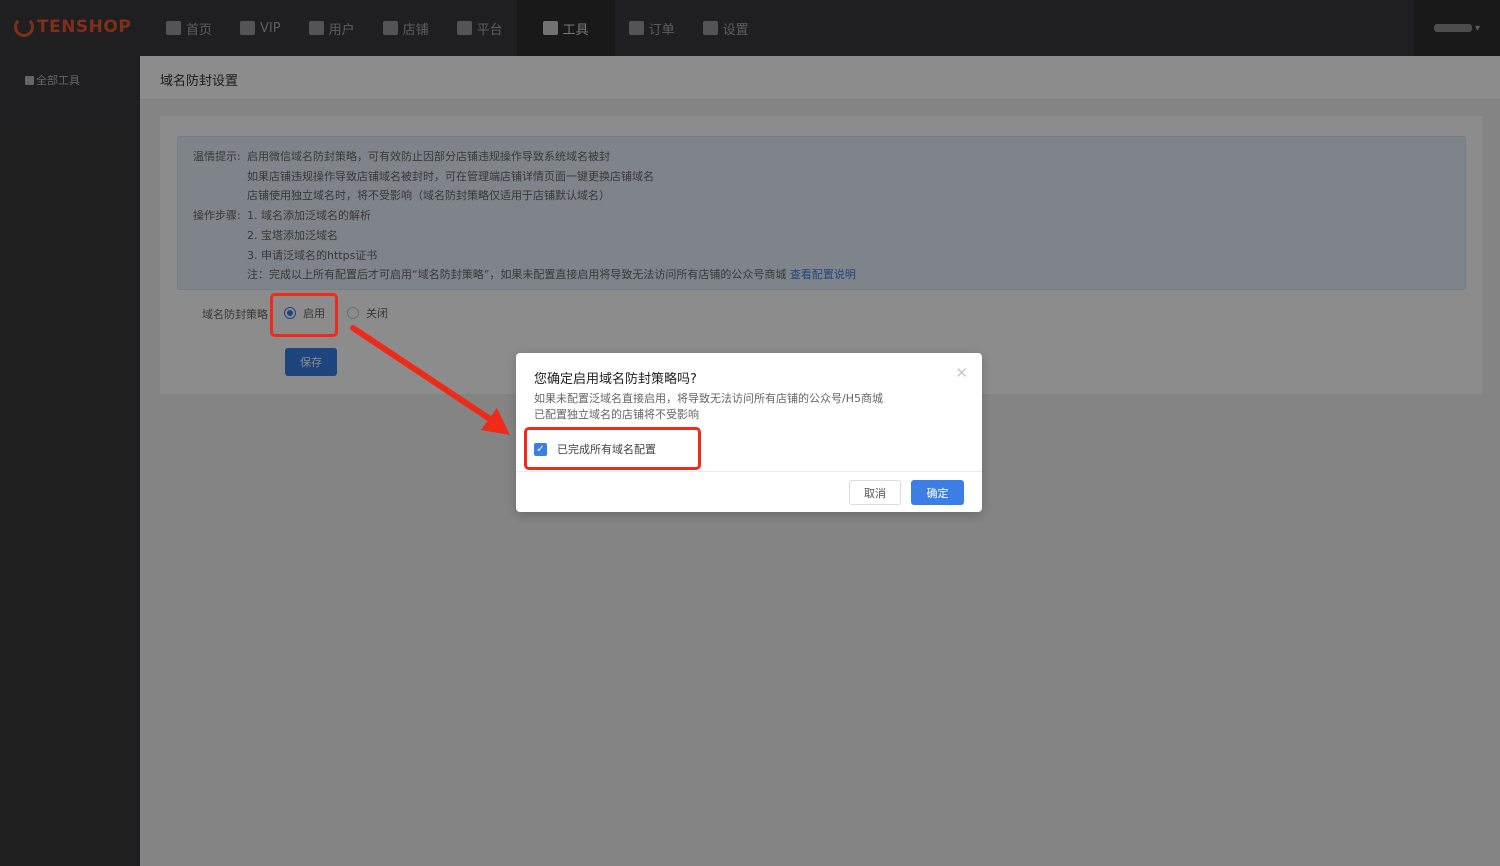 The width and height of the screenshot is (1500, 866). I want to click on close-icon: ✕, so click(961, 373).